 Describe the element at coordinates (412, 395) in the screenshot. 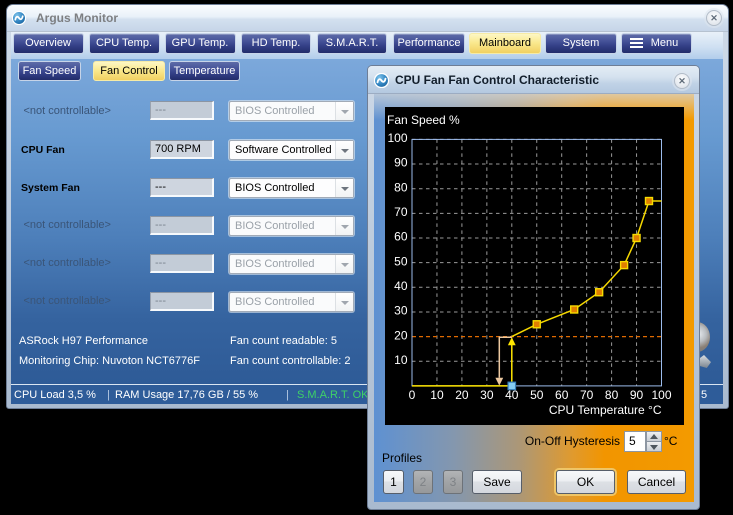

I see `svg-text: 0` at that location.